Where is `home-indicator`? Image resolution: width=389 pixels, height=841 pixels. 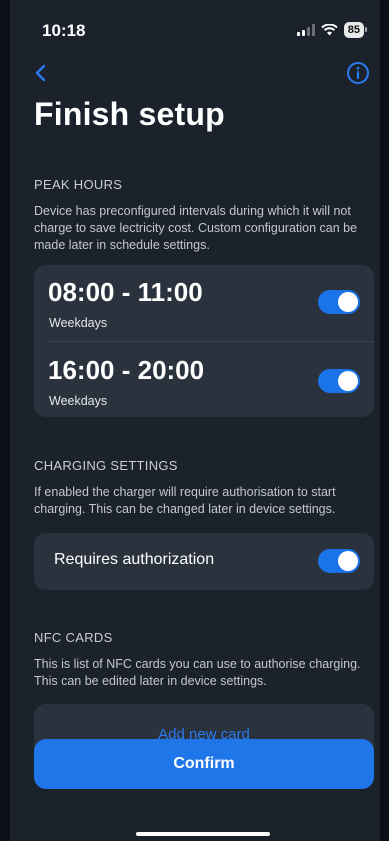
home-indicator is located at coordinates (203, 834).